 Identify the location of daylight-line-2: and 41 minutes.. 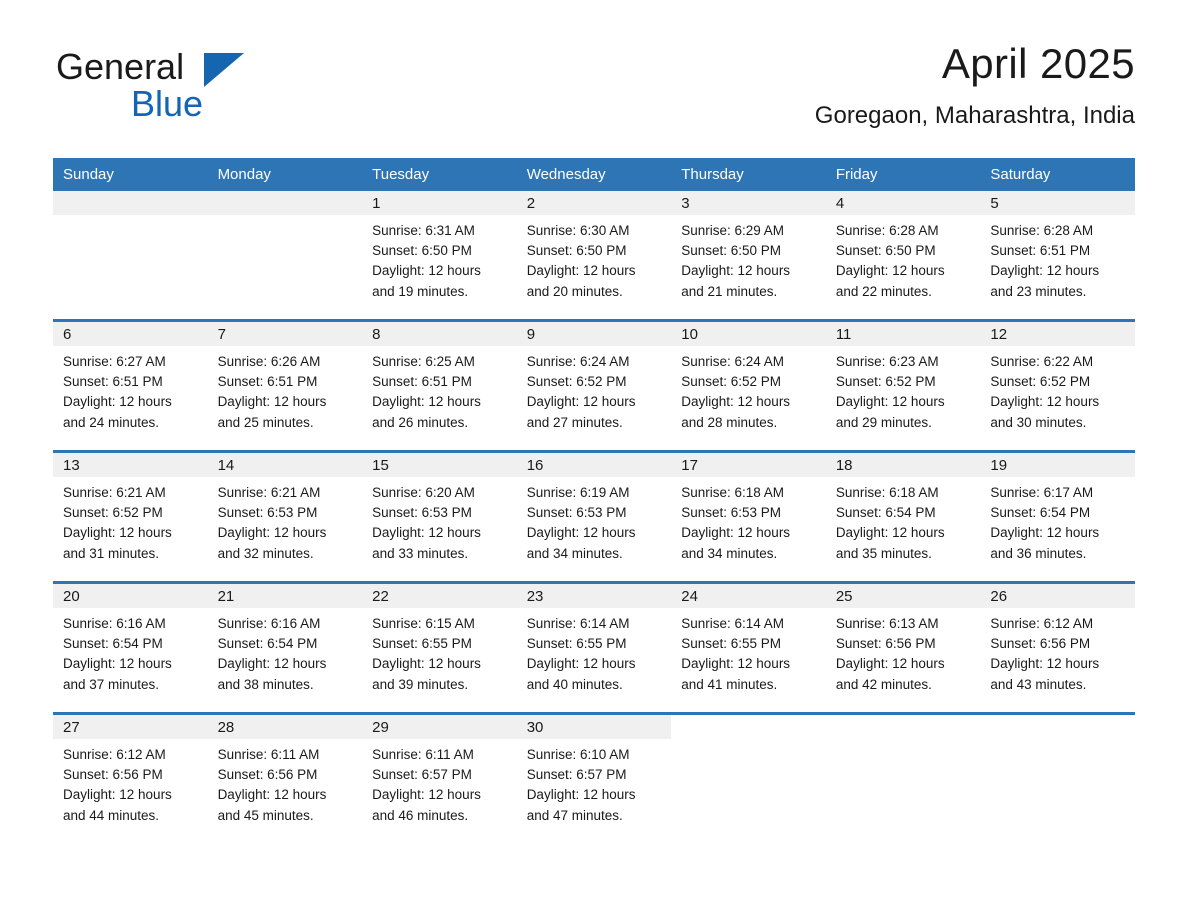
(729, 684).